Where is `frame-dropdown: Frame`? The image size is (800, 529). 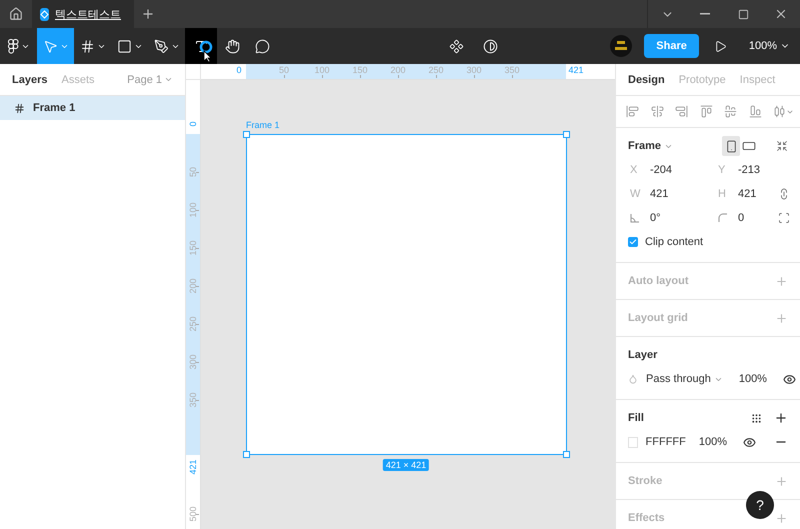
frame-dropdown: Frame is located at coordinates (651, 146).